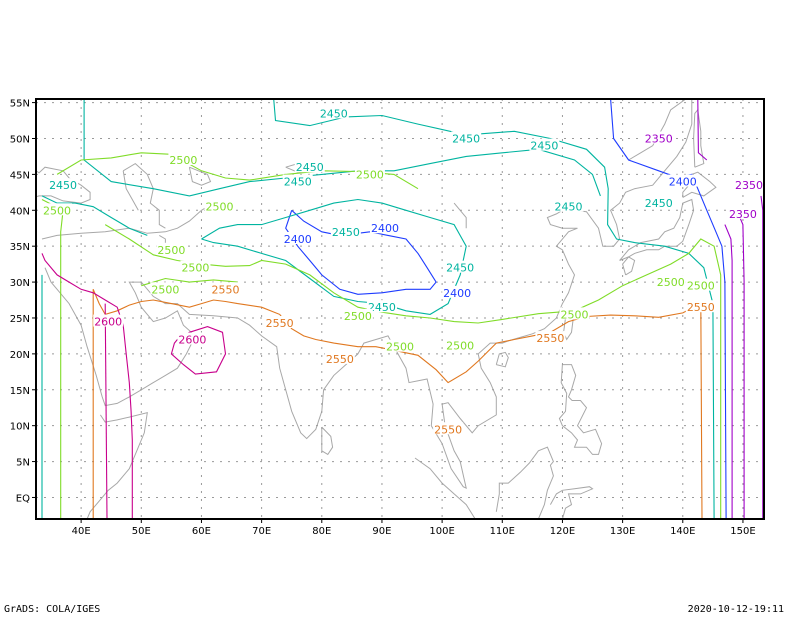 The image size is (800, 618). I want to click on timestamp: 2020-10-12-19:11, so click(735, 609).